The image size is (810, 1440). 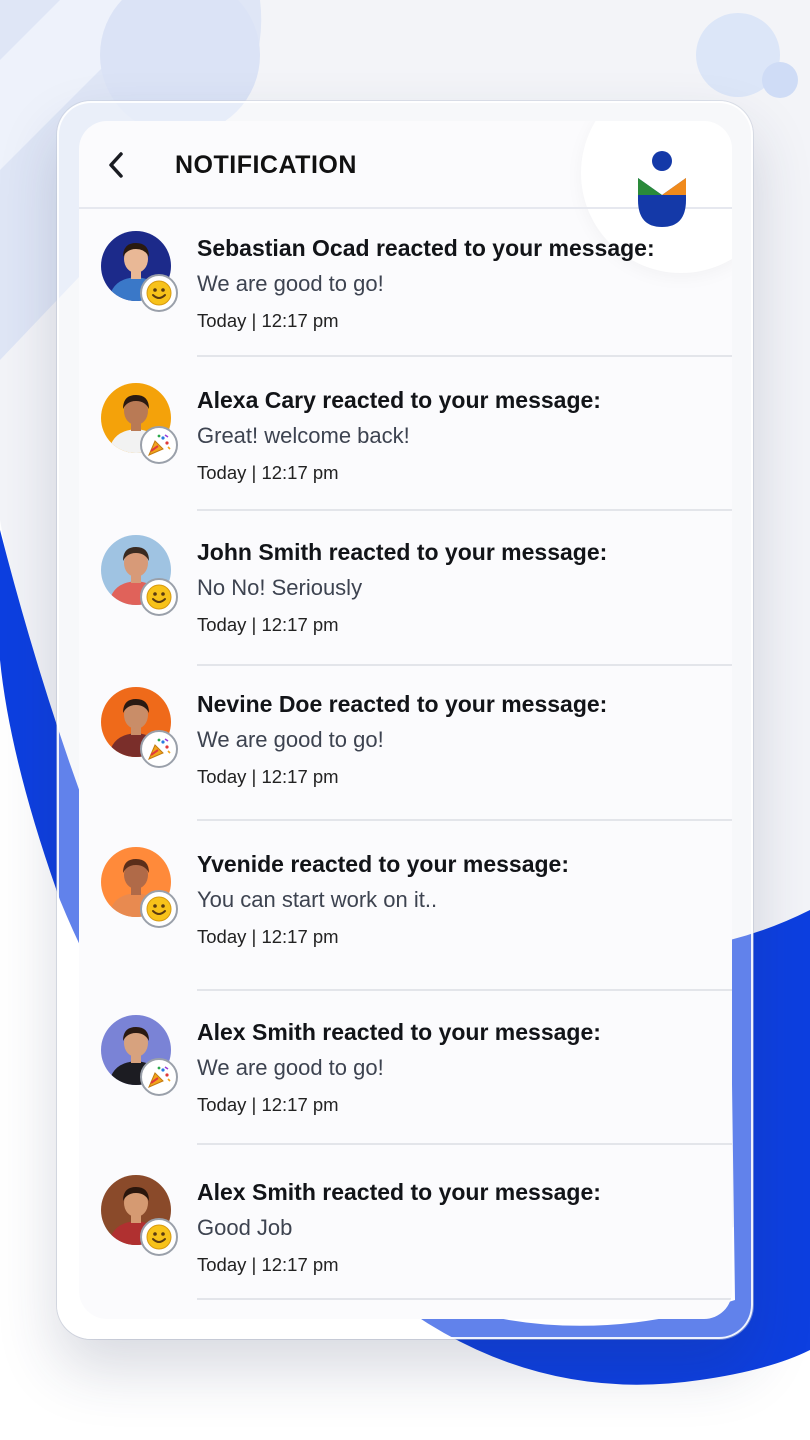 I want to click on notification-message: No No! Seriously, so click(x=280, y=587).